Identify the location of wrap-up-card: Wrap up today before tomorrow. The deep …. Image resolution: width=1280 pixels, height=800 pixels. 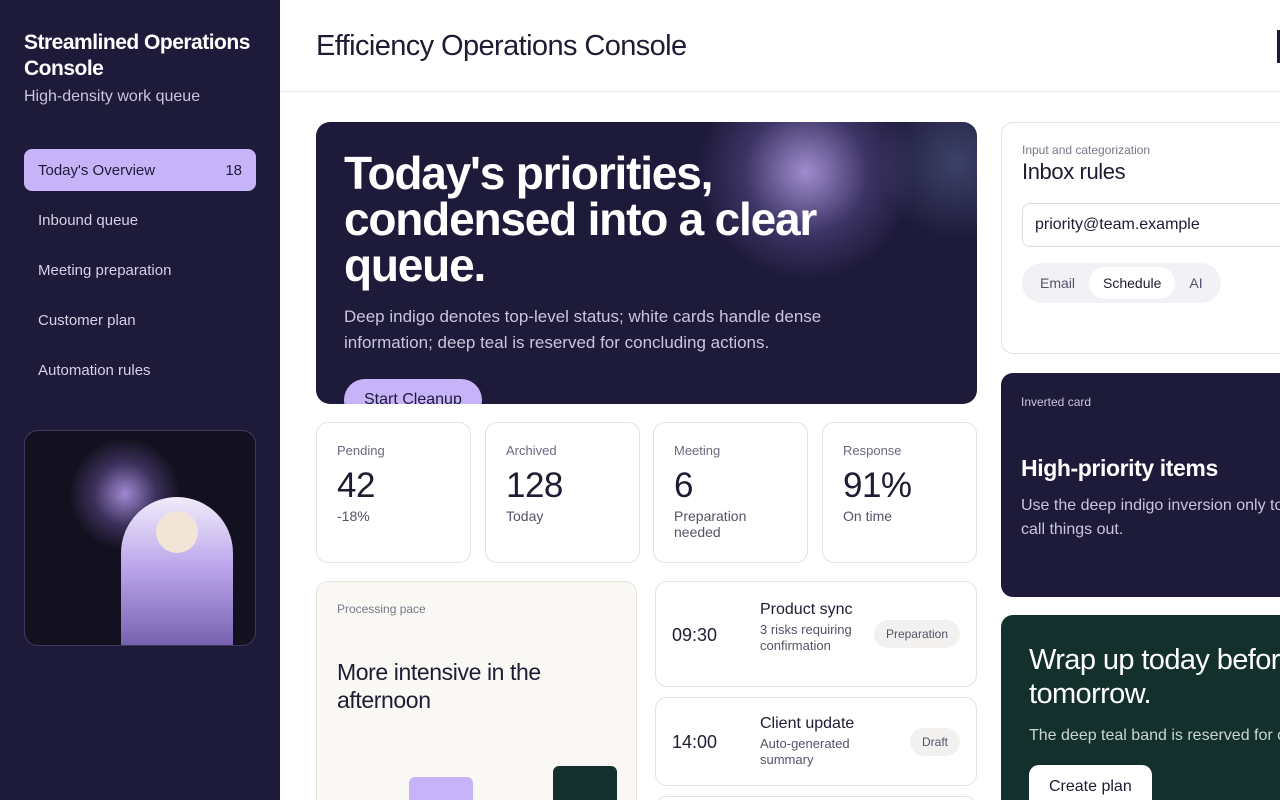
(1140, 707).